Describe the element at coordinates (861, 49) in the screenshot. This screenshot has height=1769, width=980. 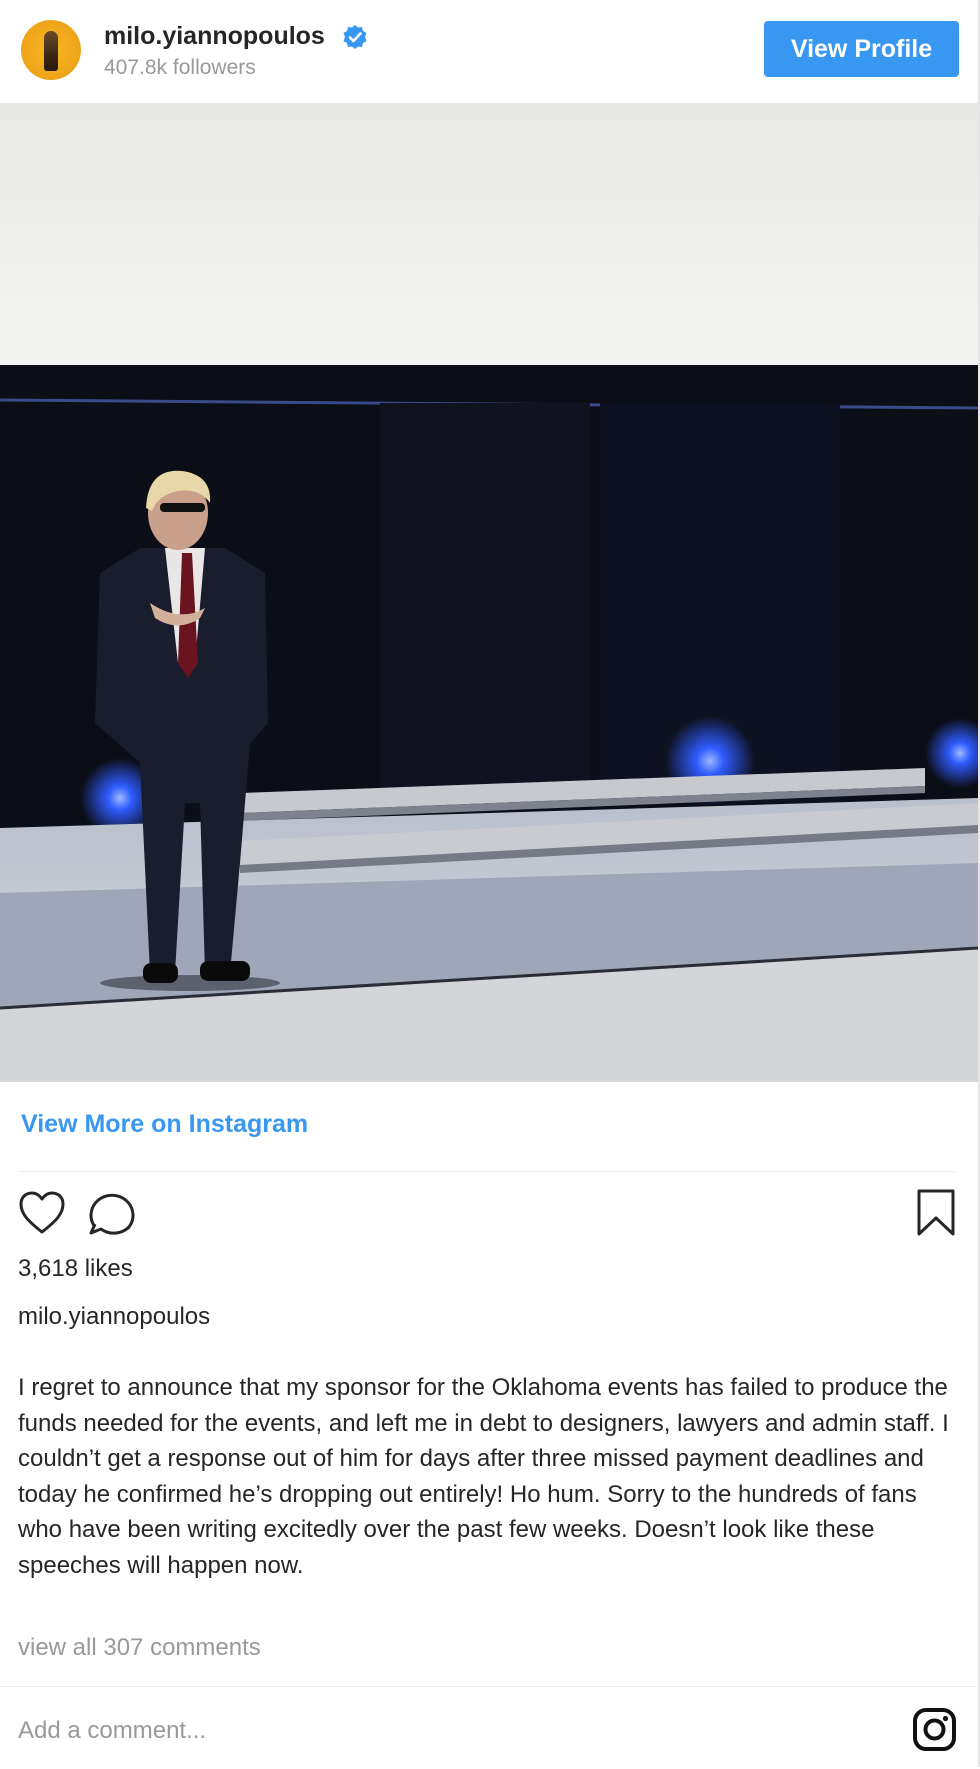
I see `view-profile-button: View Profile` at that location.